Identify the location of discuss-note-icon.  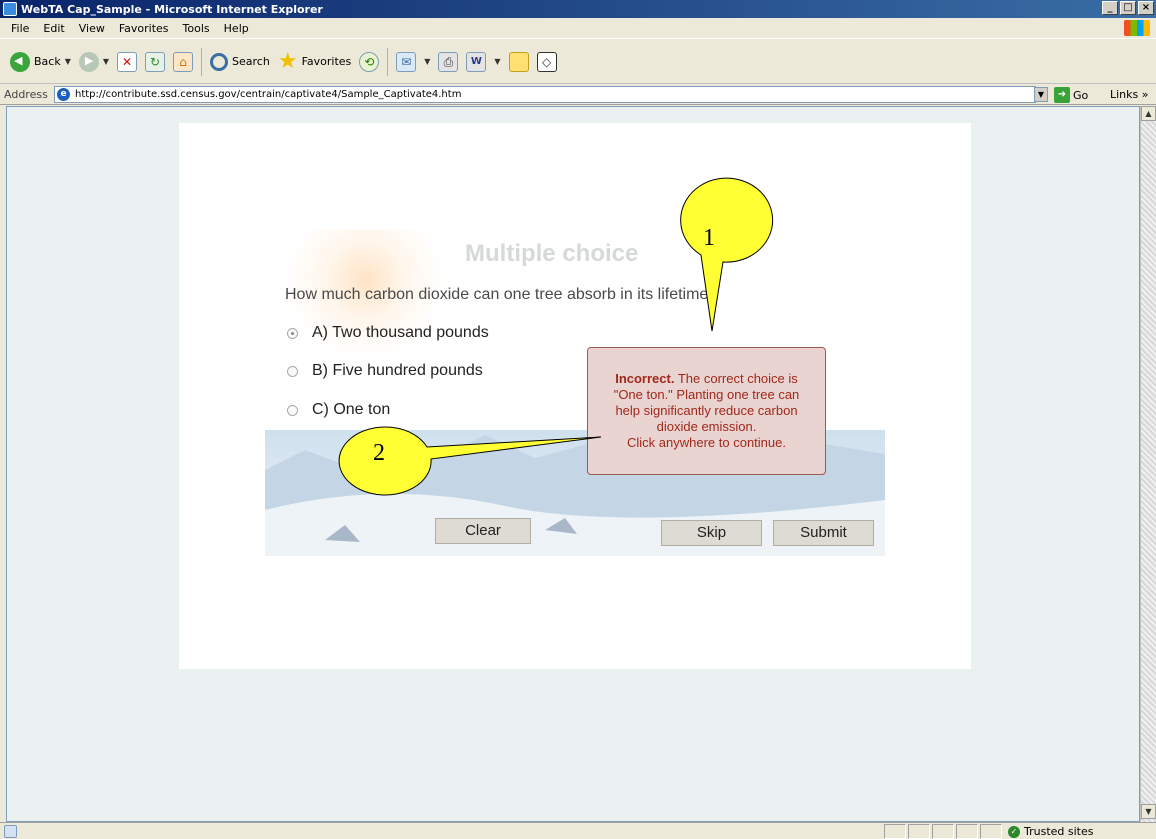
(518, 61).